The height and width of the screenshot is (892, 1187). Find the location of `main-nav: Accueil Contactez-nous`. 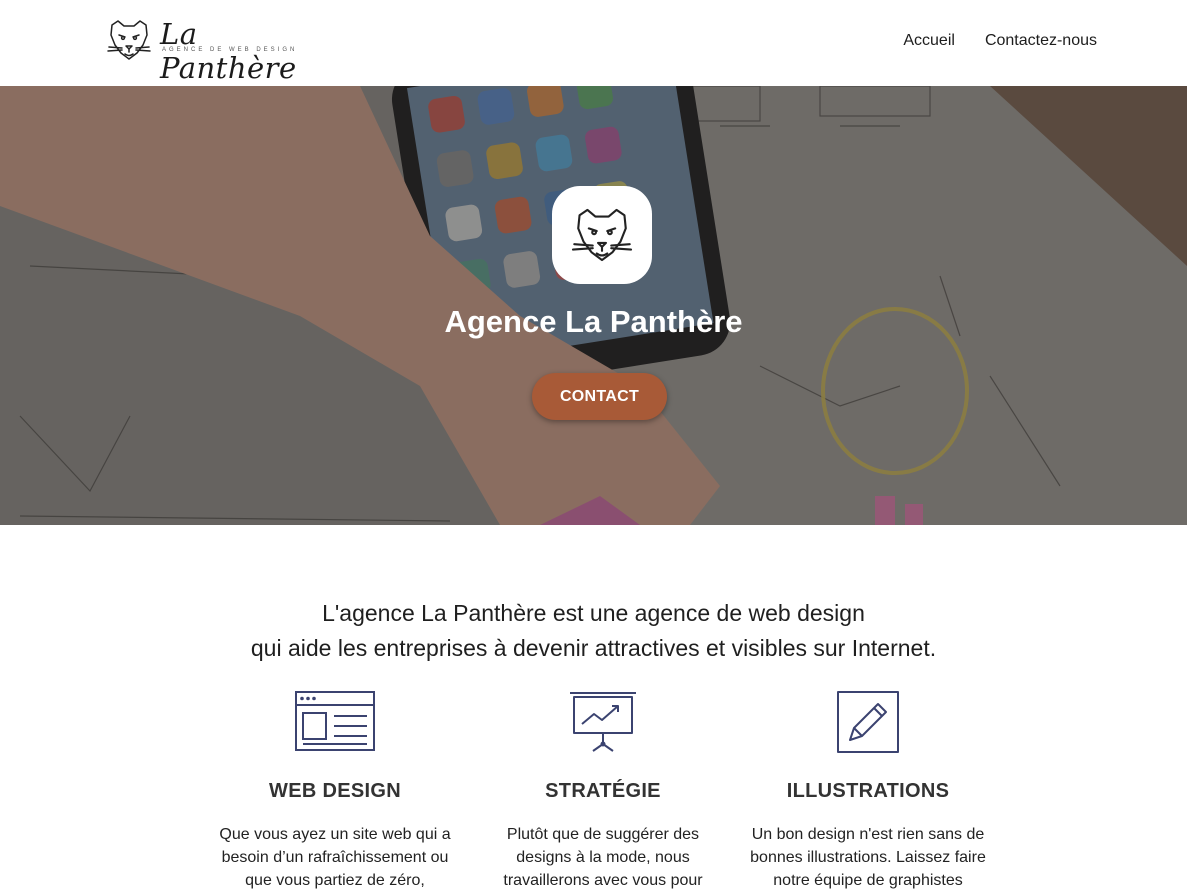

main-nav: Accueil Contactez-nous is located at coordinates (1000, 41).